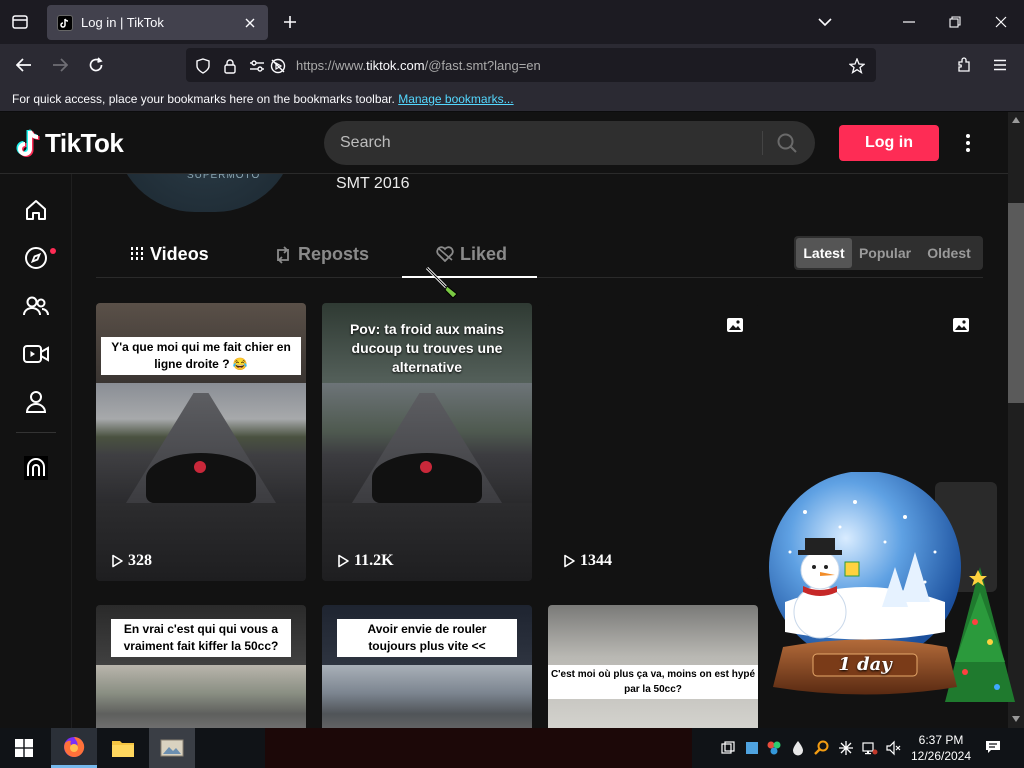 The image size is (1024, 768). Describe the element at coordinates (395, 65) in the screenshot. I see `url-host: tiktok.com` at that location.